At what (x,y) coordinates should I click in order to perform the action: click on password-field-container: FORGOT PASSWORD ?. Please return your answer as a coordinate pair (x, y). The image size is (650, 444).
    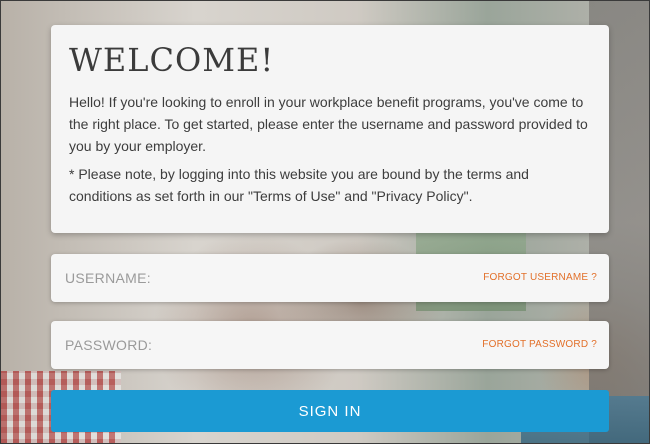
    Looking at the image, I should click on (330, 345).